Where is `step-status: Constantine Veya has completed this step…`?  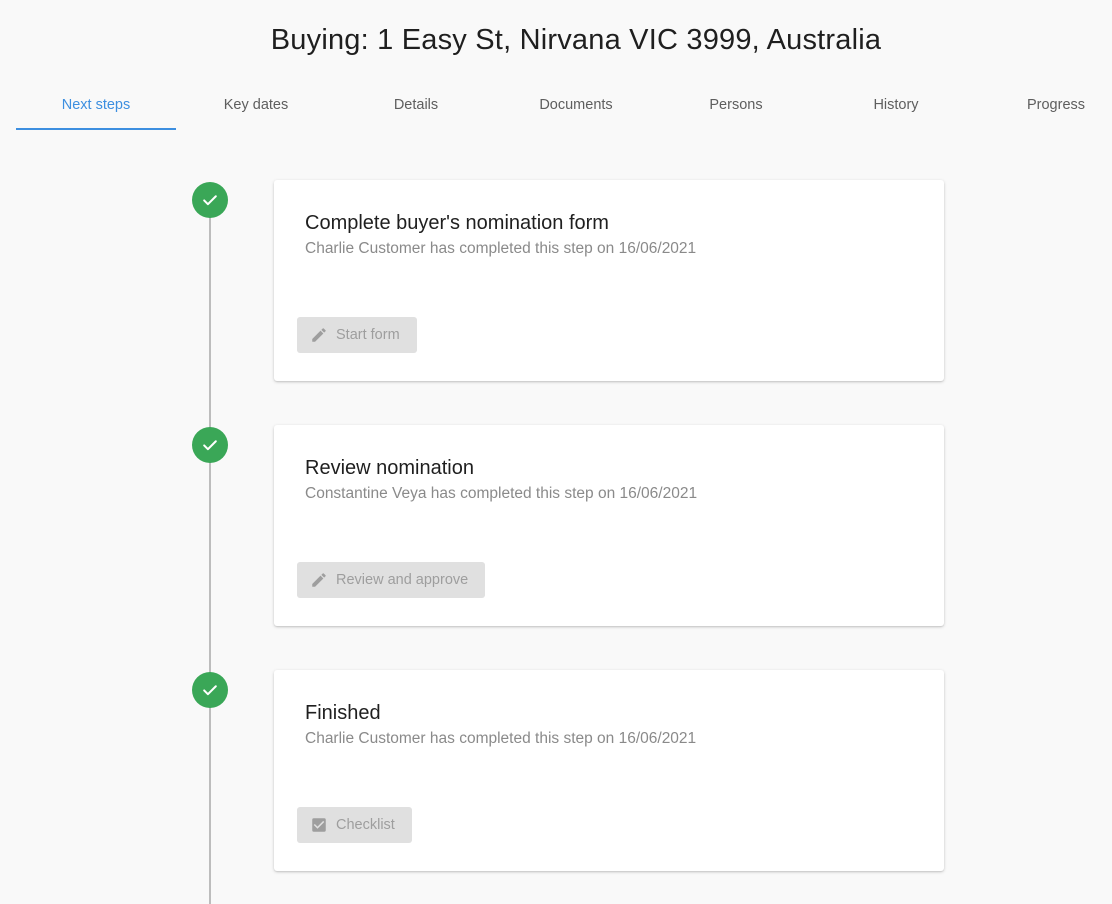 step-status: Constantine Veya has completed this step… is located at coordinates (501, 493).